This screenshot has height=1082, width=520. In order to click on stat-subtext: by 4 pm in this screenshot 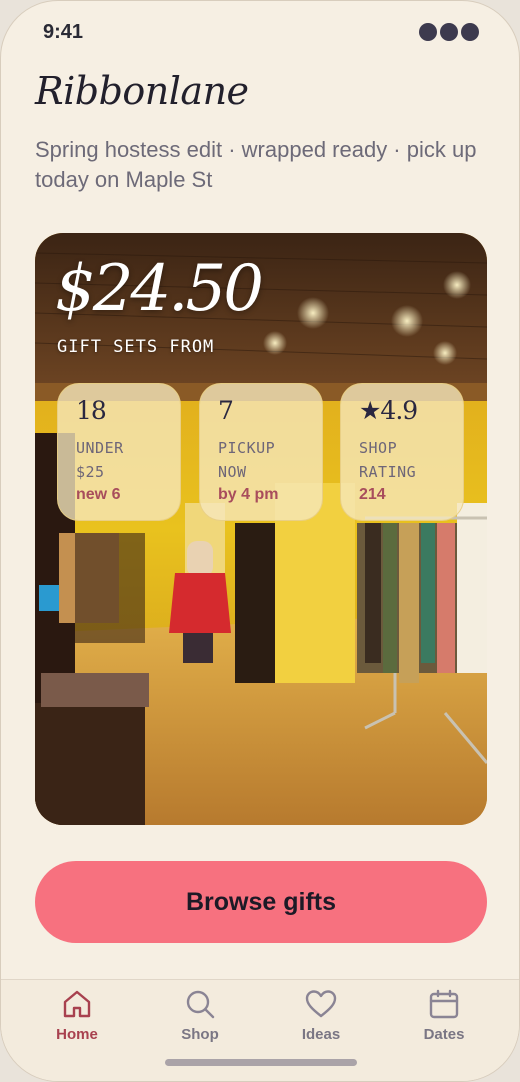, I will do `click(248, 494)`.